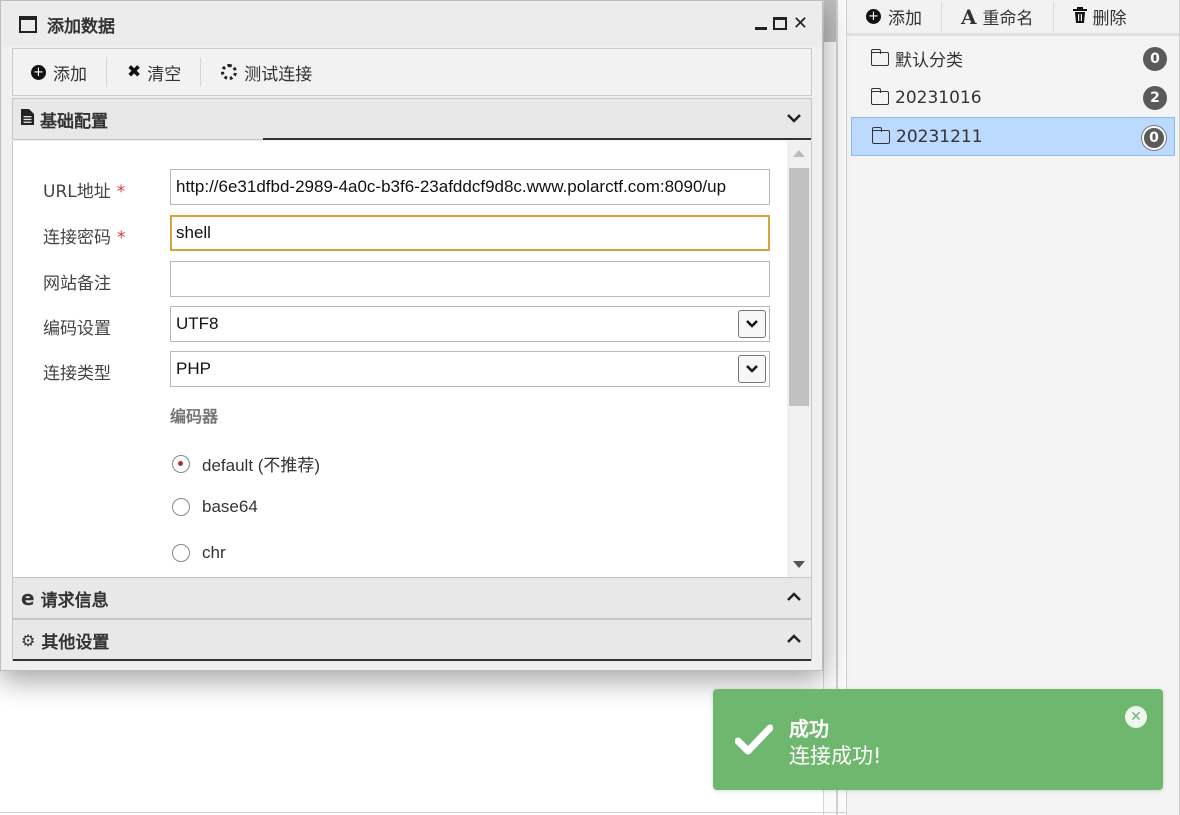 The image size is (1180, 815). I want to click on category-list: 默认分类 0 20231016 2 20231211 0, so click(1013, 97).